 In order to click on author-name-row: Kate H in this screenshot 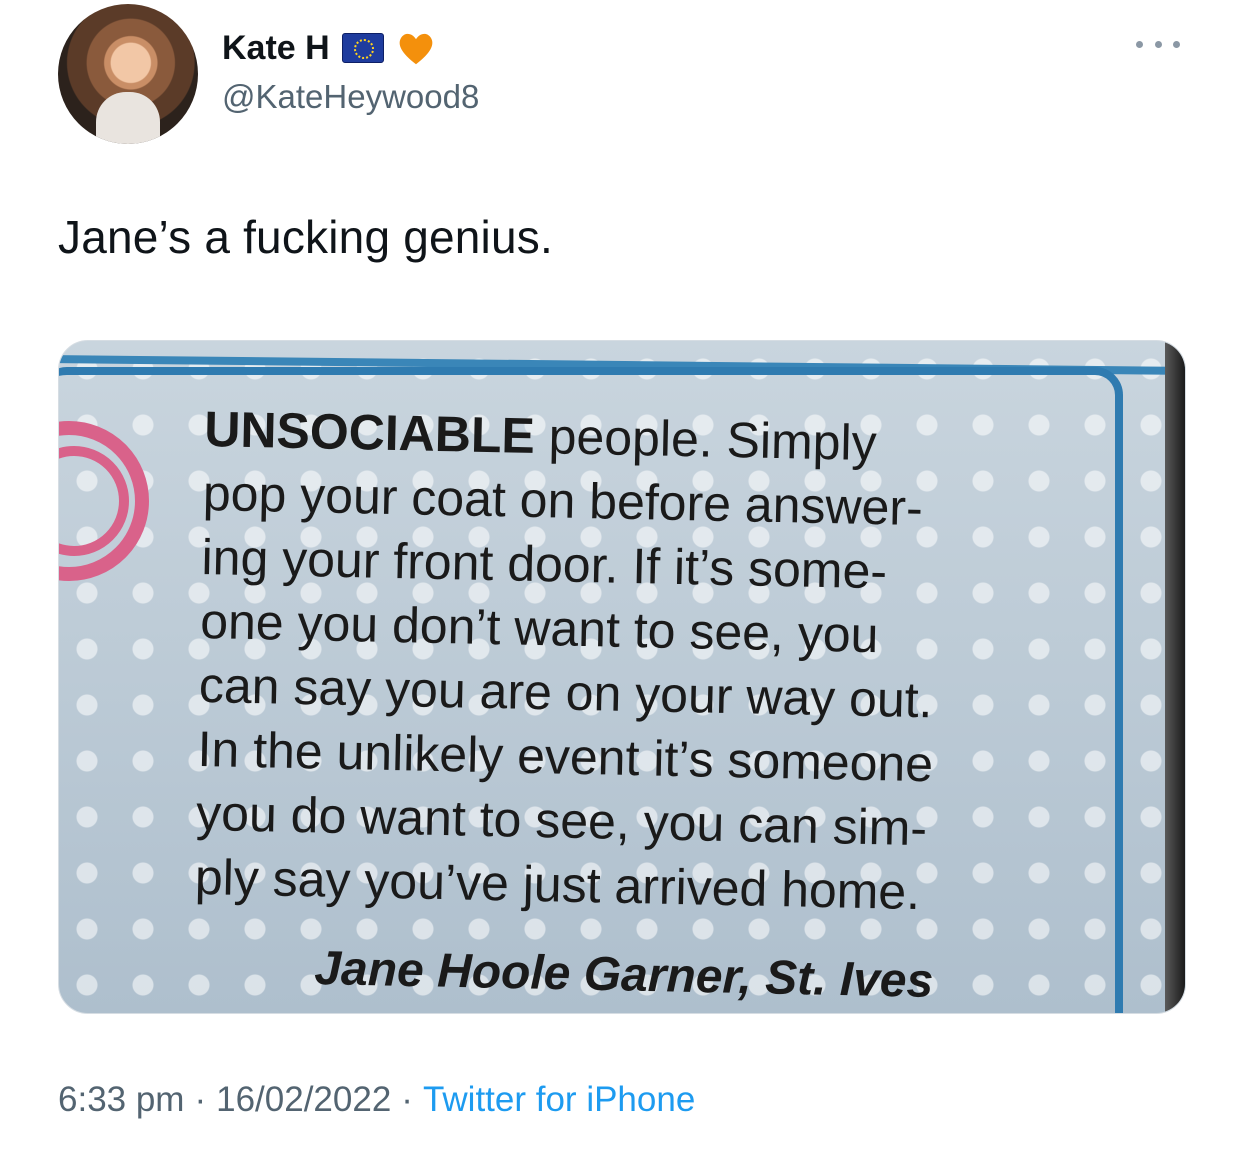, I will do `click(329, 48)`.